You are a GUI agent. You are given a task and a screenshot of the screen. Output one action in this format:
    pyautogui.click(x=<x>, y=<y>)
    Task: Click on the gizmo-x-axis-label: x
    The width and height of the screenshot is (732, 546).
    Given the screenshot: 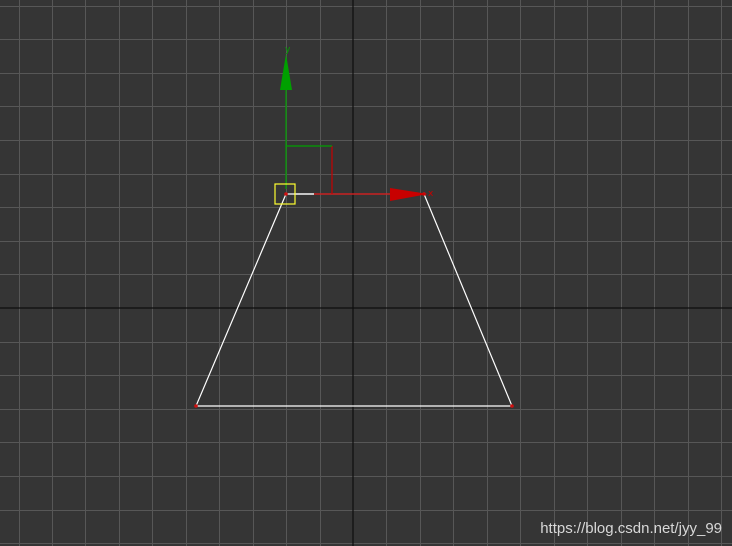 What is the action you would take?
    pyautogui.click(x=431, y=194)
    